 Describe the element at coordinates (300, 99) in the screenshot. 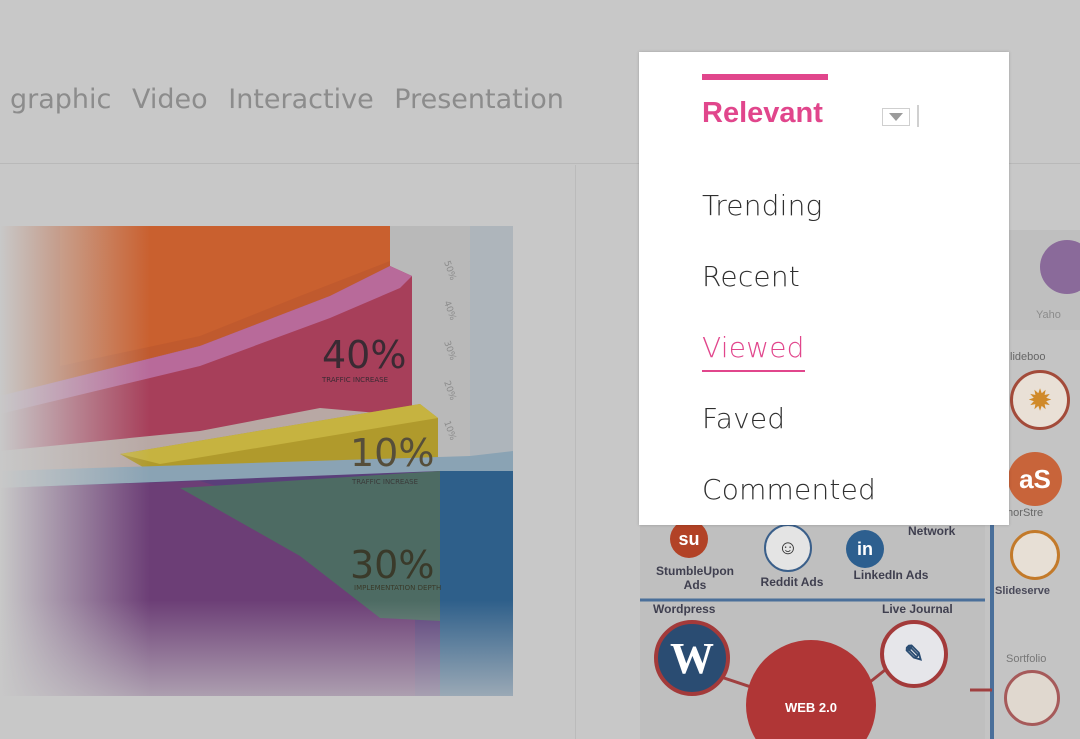

I see `tab-interactive: Interactive` at that location.